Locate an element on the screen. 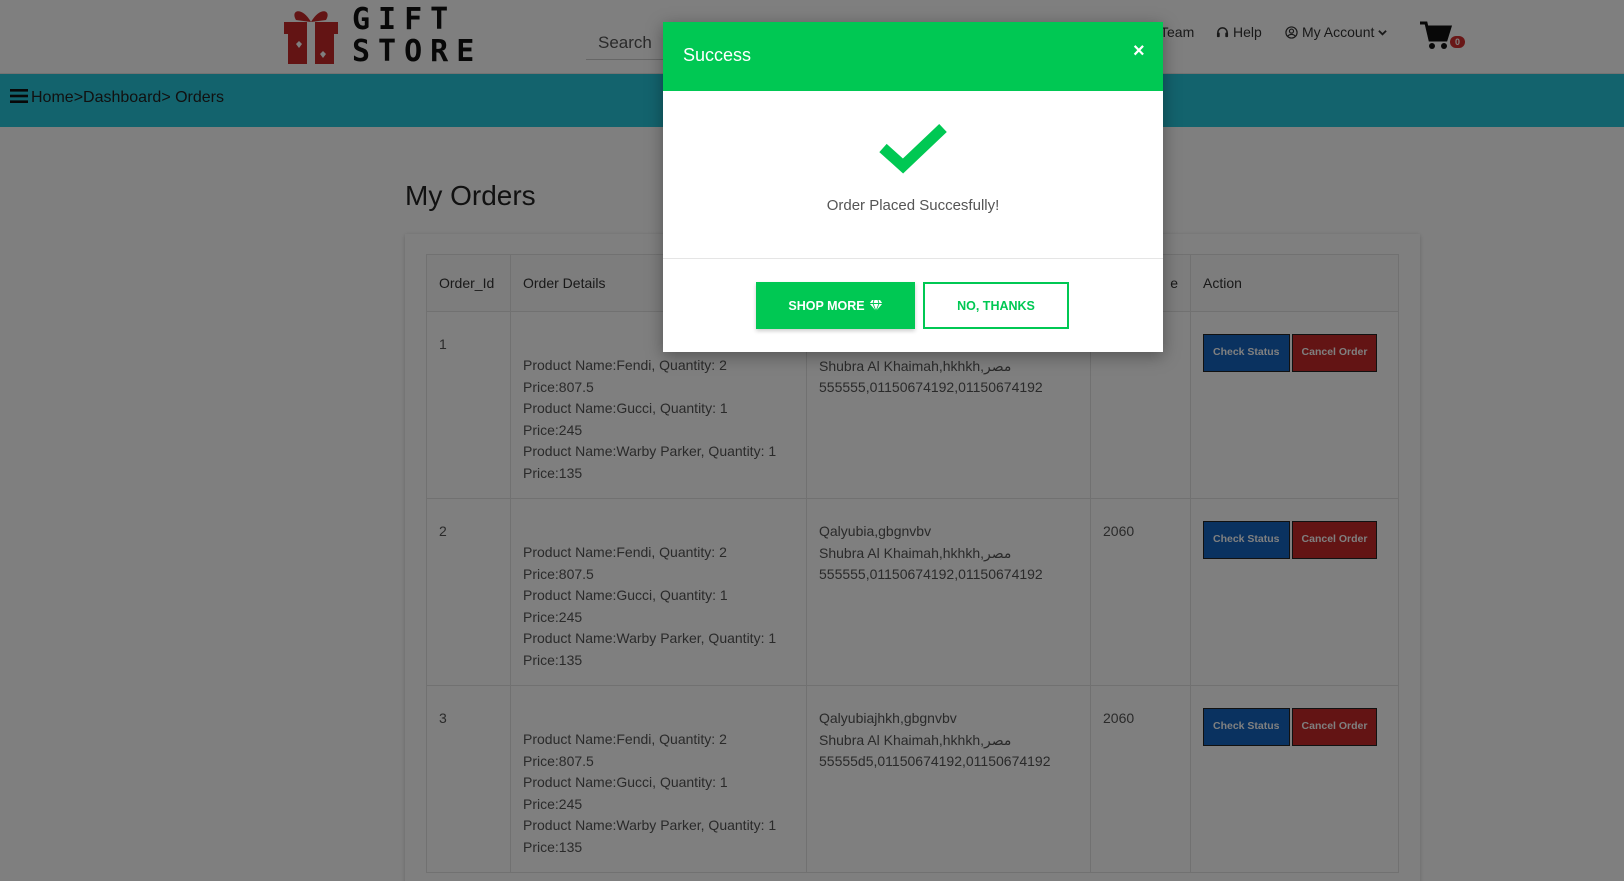  diamond-icon is located at coordinates (876, 305).